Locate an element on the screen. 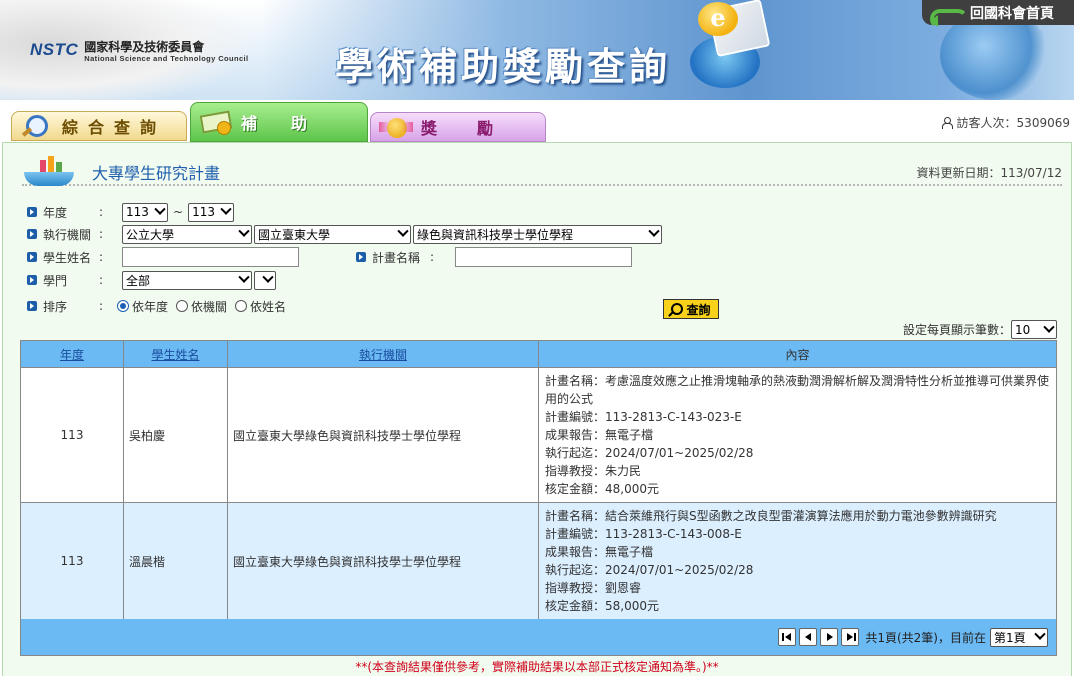 This screenshot has height=676, width=1074. tab-subsidy-label: 補助 is located at coordinates (291, 123).